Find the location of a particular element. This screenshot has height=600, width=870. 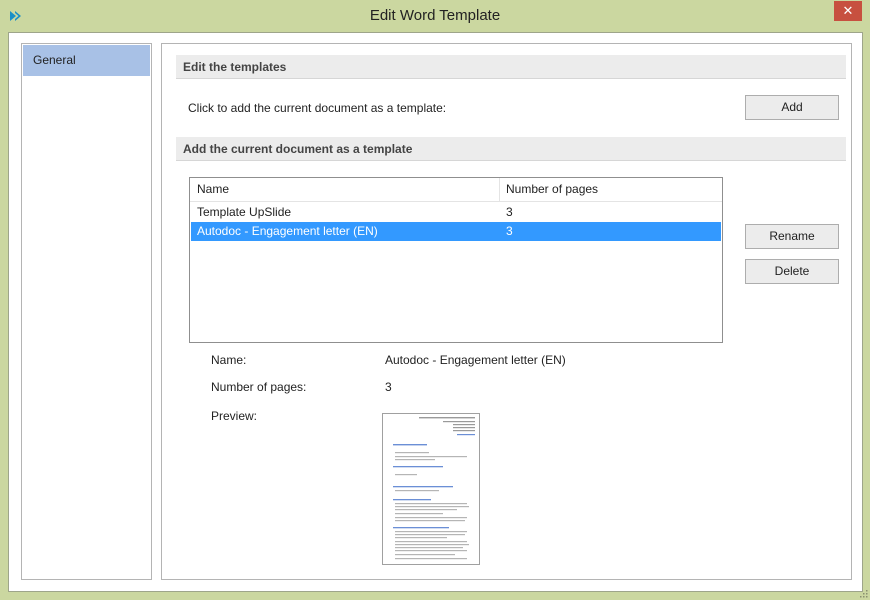

detail-name-label: Name: is located at coordinates (229, 360).